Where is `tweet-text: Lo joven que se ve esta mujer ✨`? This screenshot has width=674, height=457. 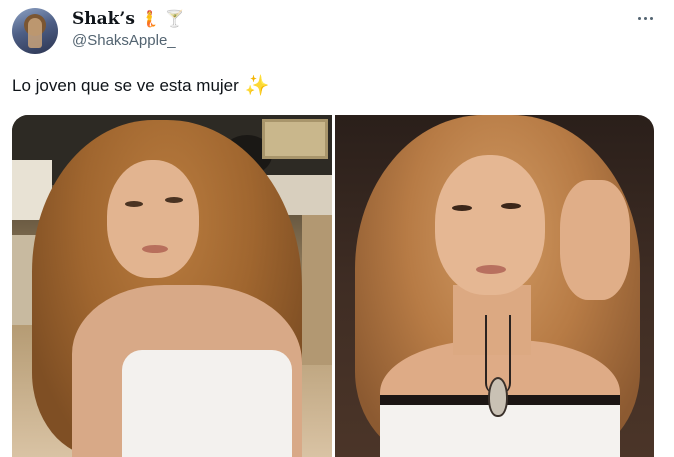
tweet-text: Lo joven que se ve esta mujer ✨ is located at coordinates (141, 86).